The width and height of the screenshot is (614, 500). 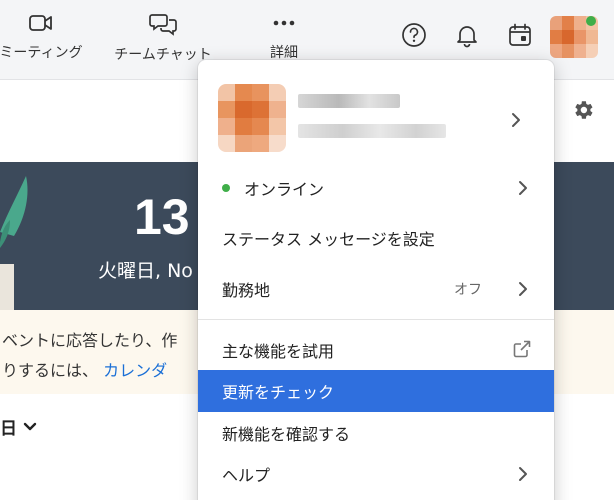 I want to click on menu-item-check-updates: 更新をチェック, so click(x=376, y=391).